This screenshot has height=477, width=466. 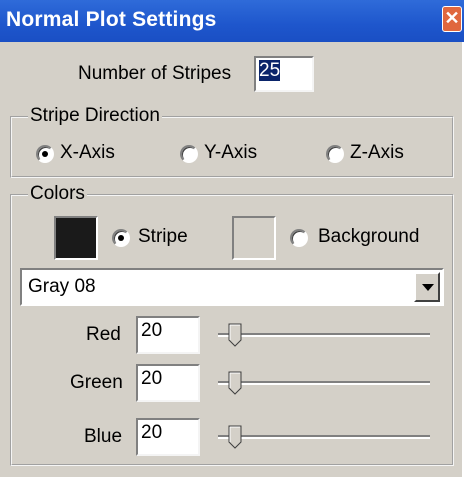 What do you see at coordinates (324, 335) in the screenshot?
I see `red-slider-track` at bounding box center [324, 335].